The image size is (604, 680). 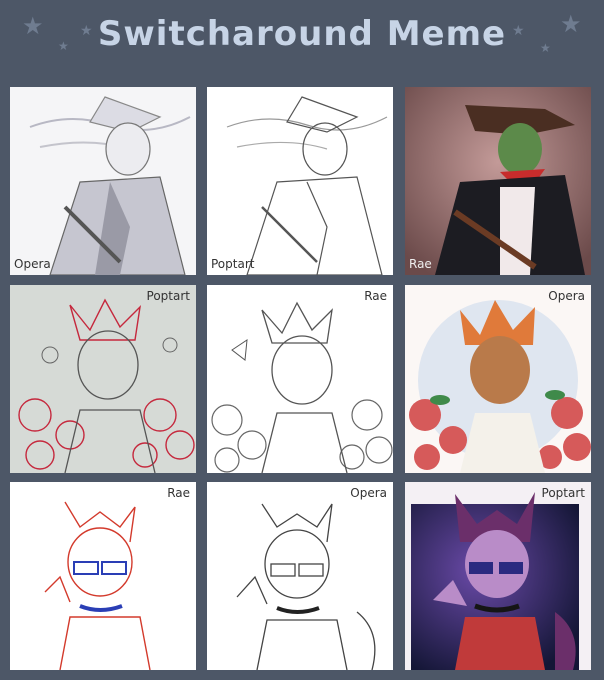 I want to click on panel-cowboy-lineart: Poptart, so click(x=300, y=181).